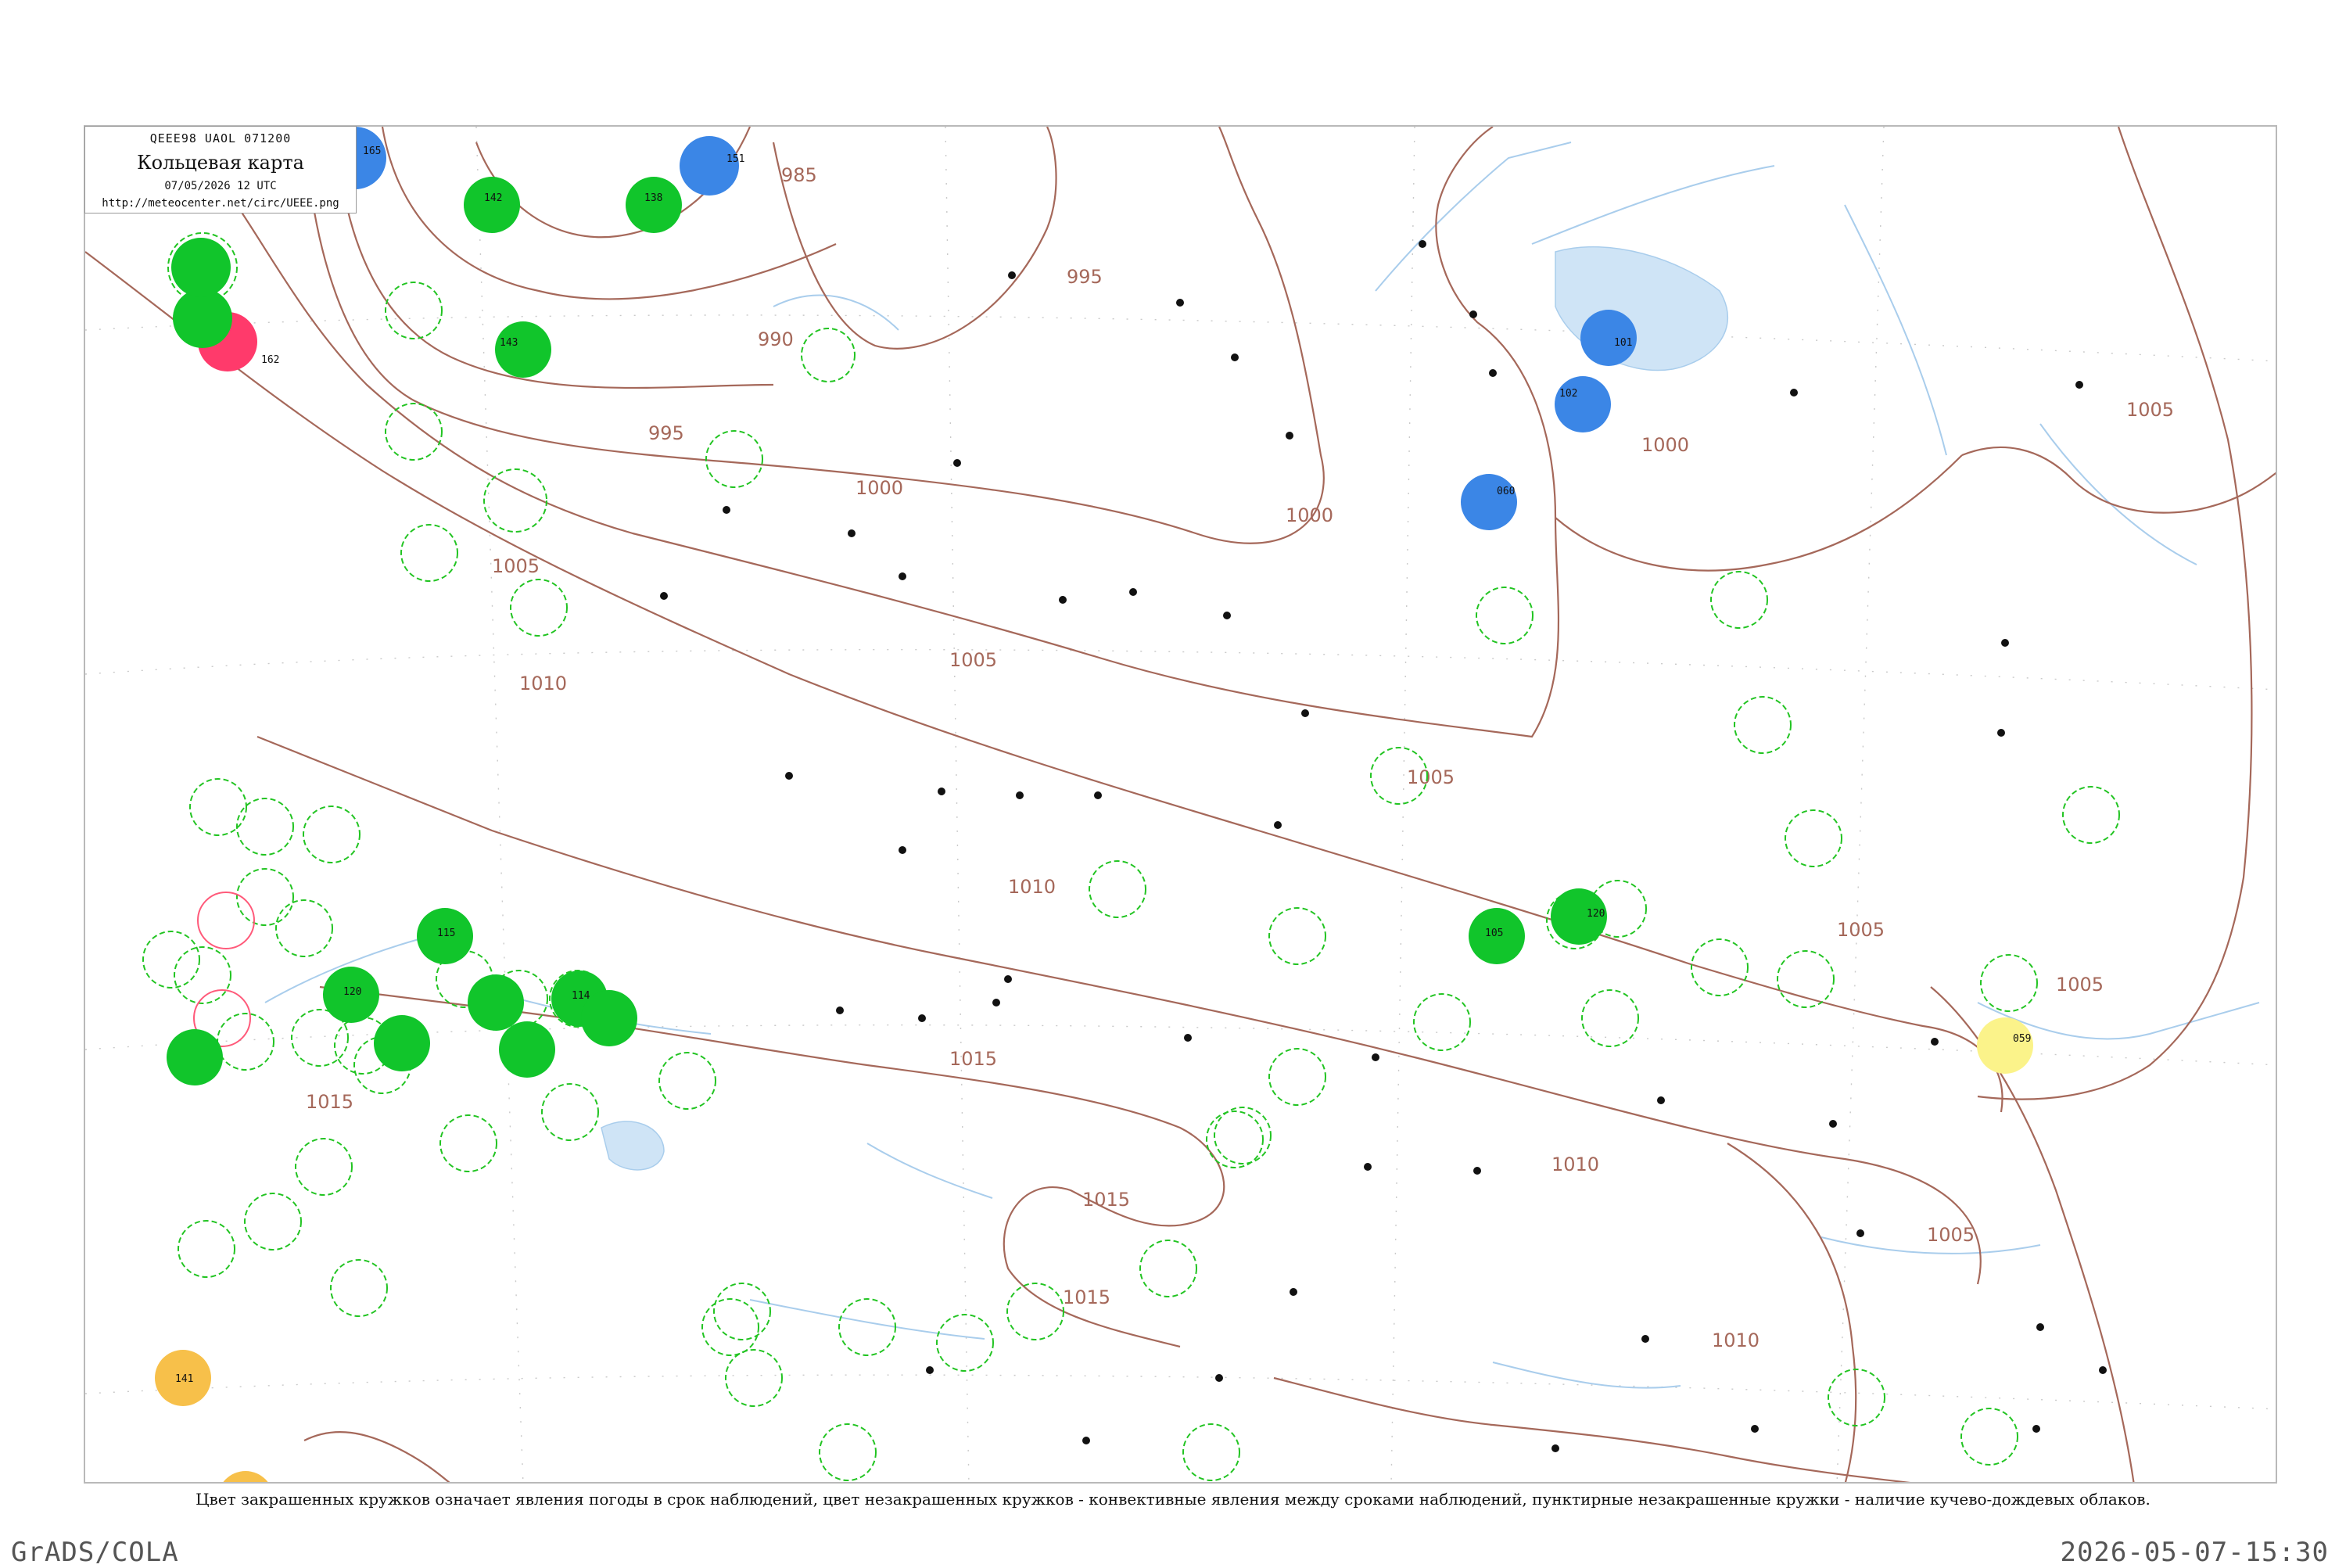 The height and width of the screenshot is (1568, 2346). What do you see at coordinates (493, 198) in the screenshot?
I see `station-value: 142` at bounding box center [493, 198].